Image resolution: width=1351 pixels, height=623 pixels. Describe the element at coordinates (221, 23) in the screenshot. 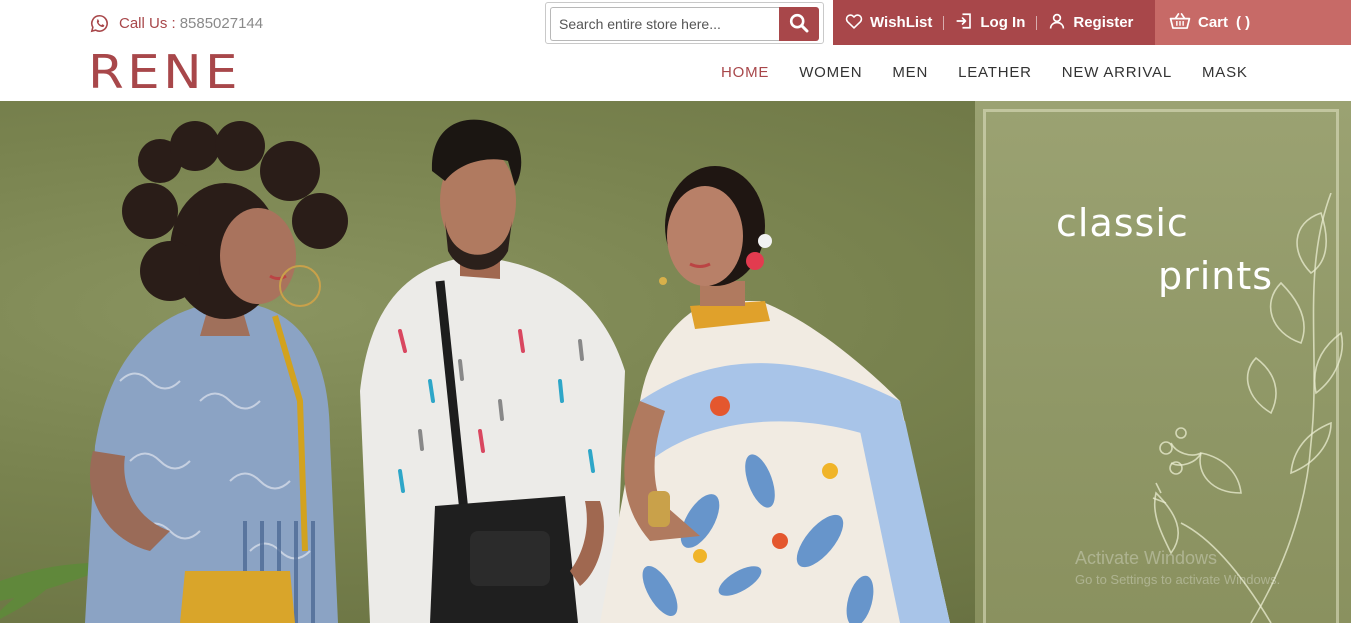

I see `phone-number: 8585027144` at that location.